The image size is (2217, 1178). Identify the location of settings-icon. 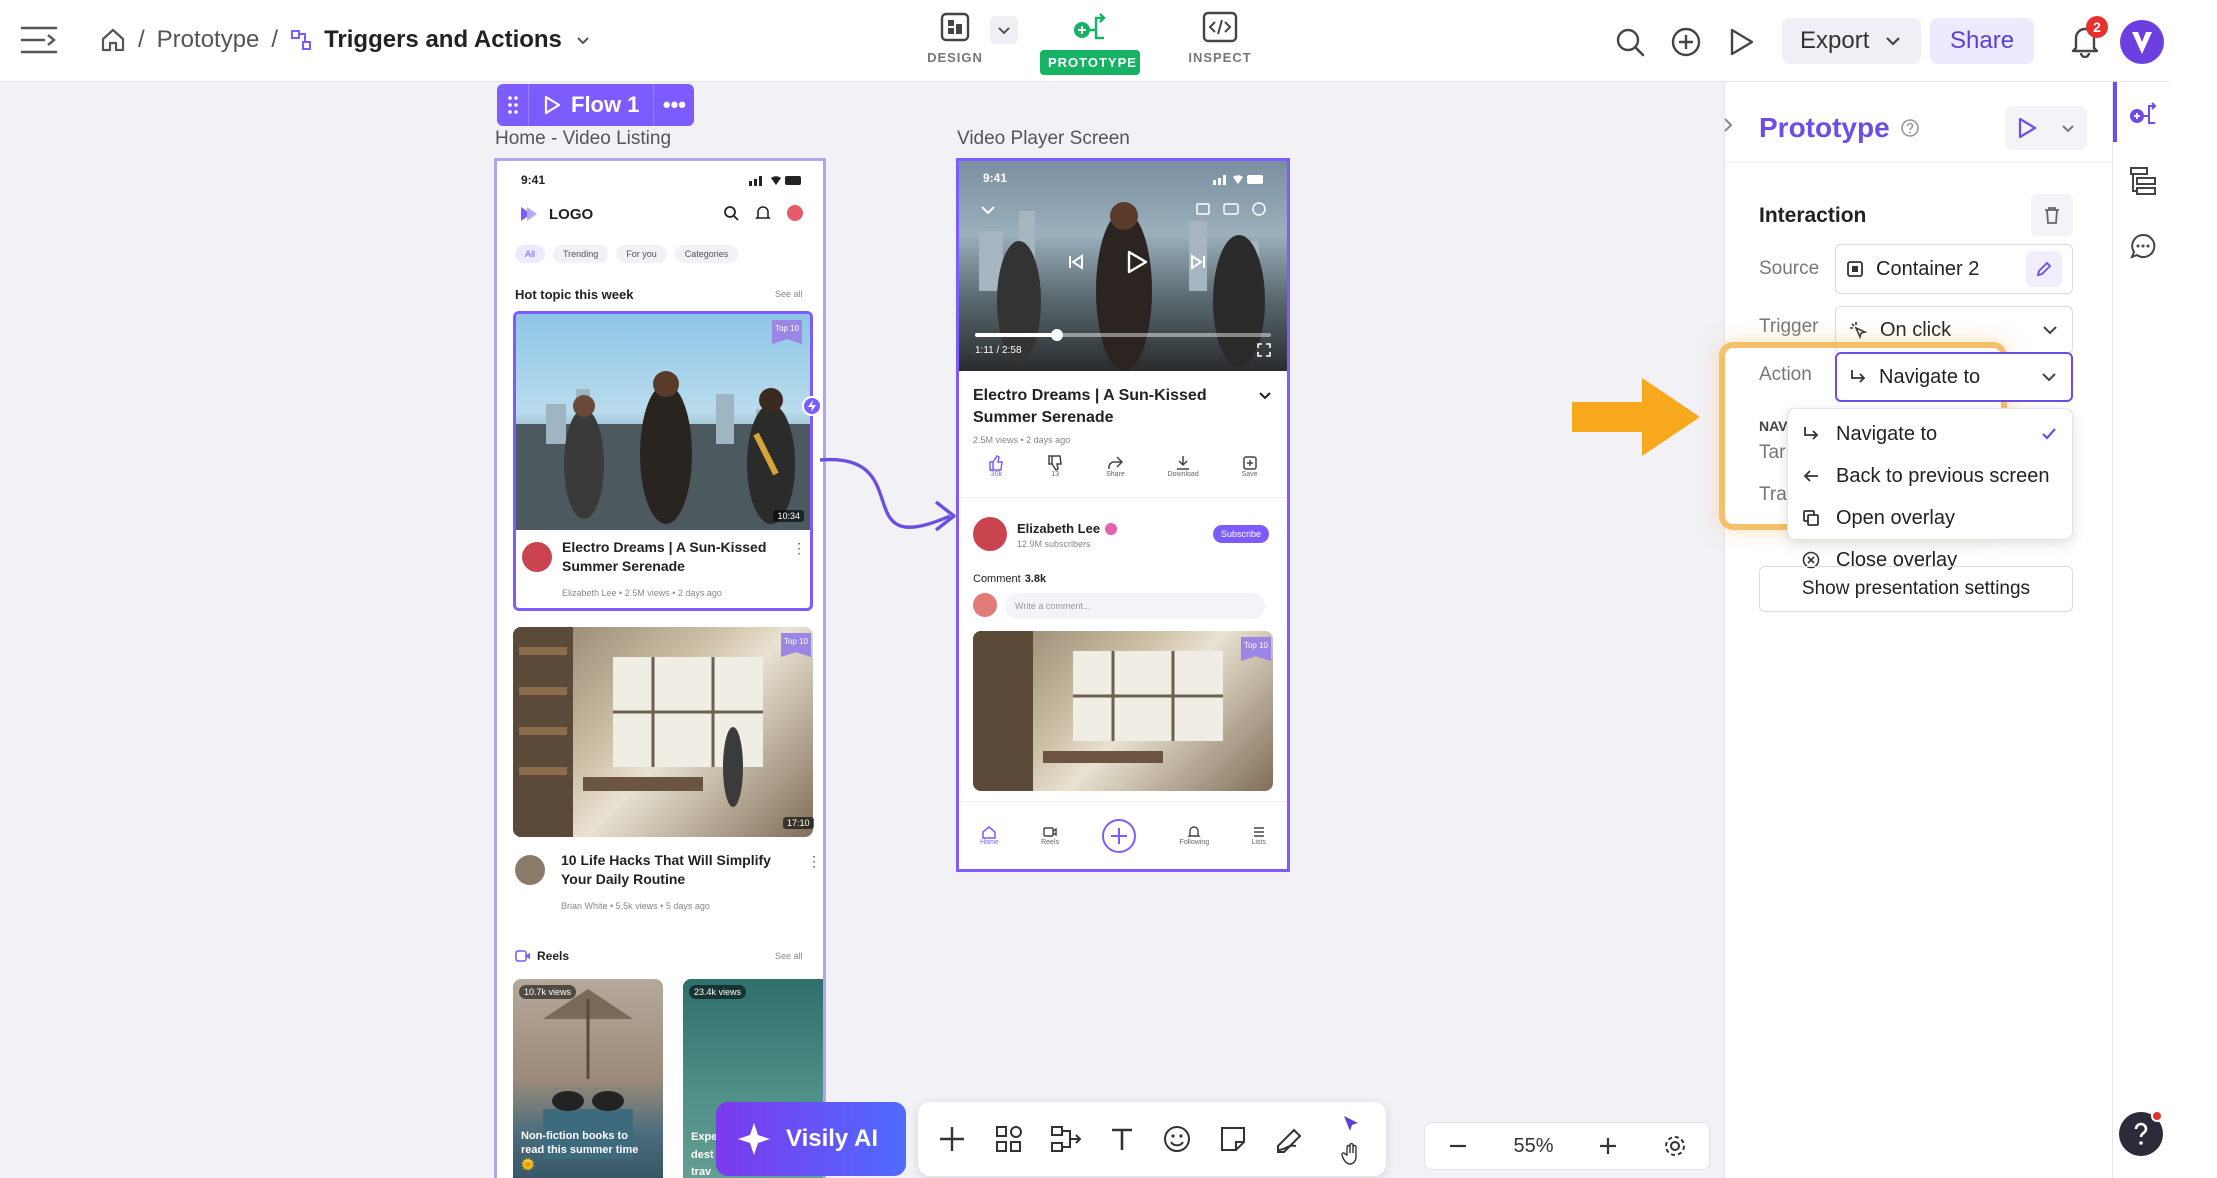
(1259, 209).